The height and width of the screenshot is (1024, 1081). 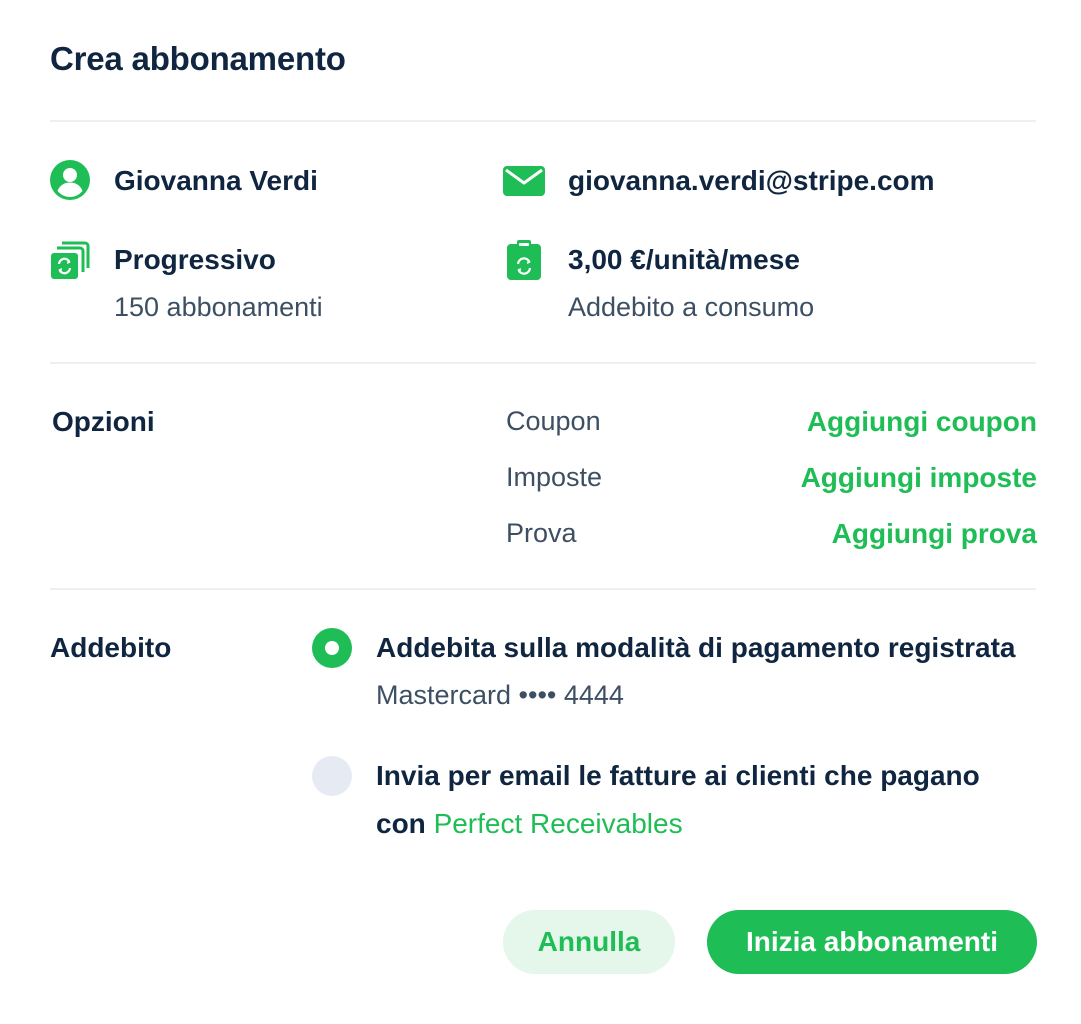 What do you see at coordinates (553, 421) in the screenshot?
I see `option-label-coupon: Coupon` at bounding box center [553, 421].